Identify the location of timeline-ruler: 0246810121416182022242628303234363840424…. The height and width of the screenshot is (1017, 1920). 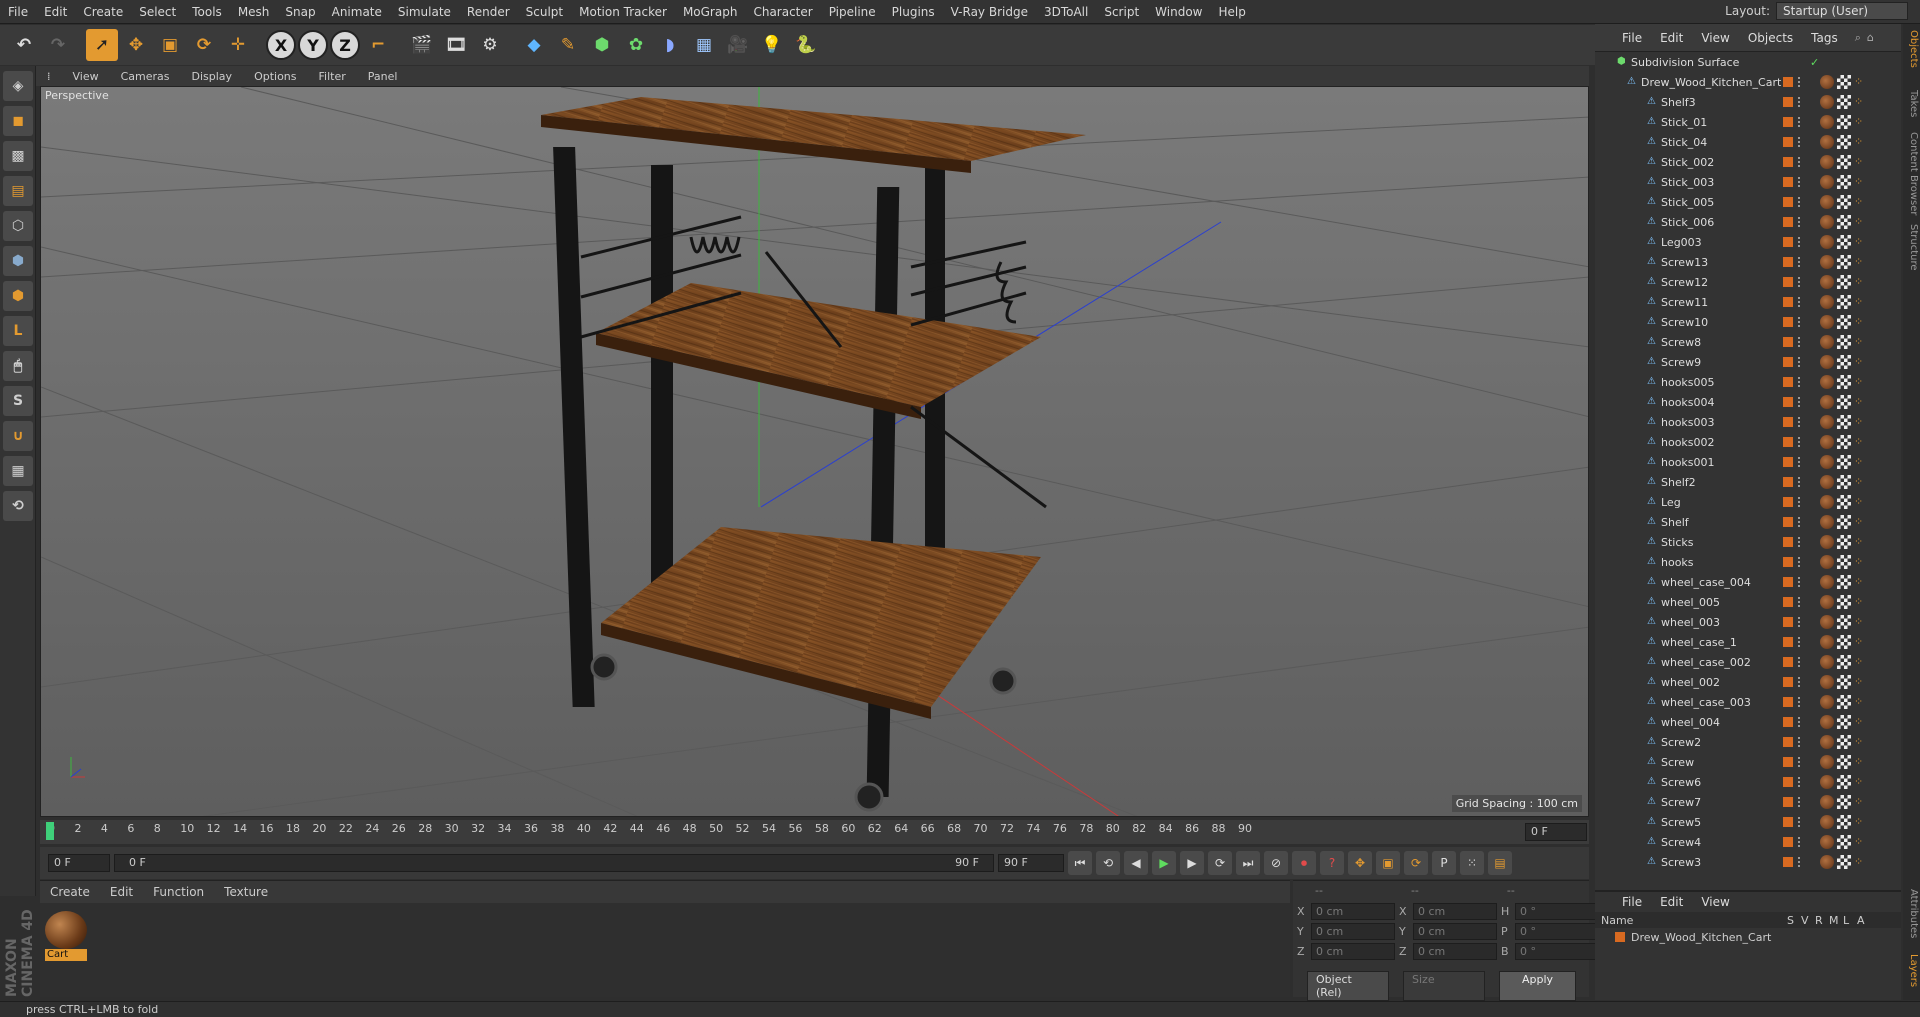
(814, 832).